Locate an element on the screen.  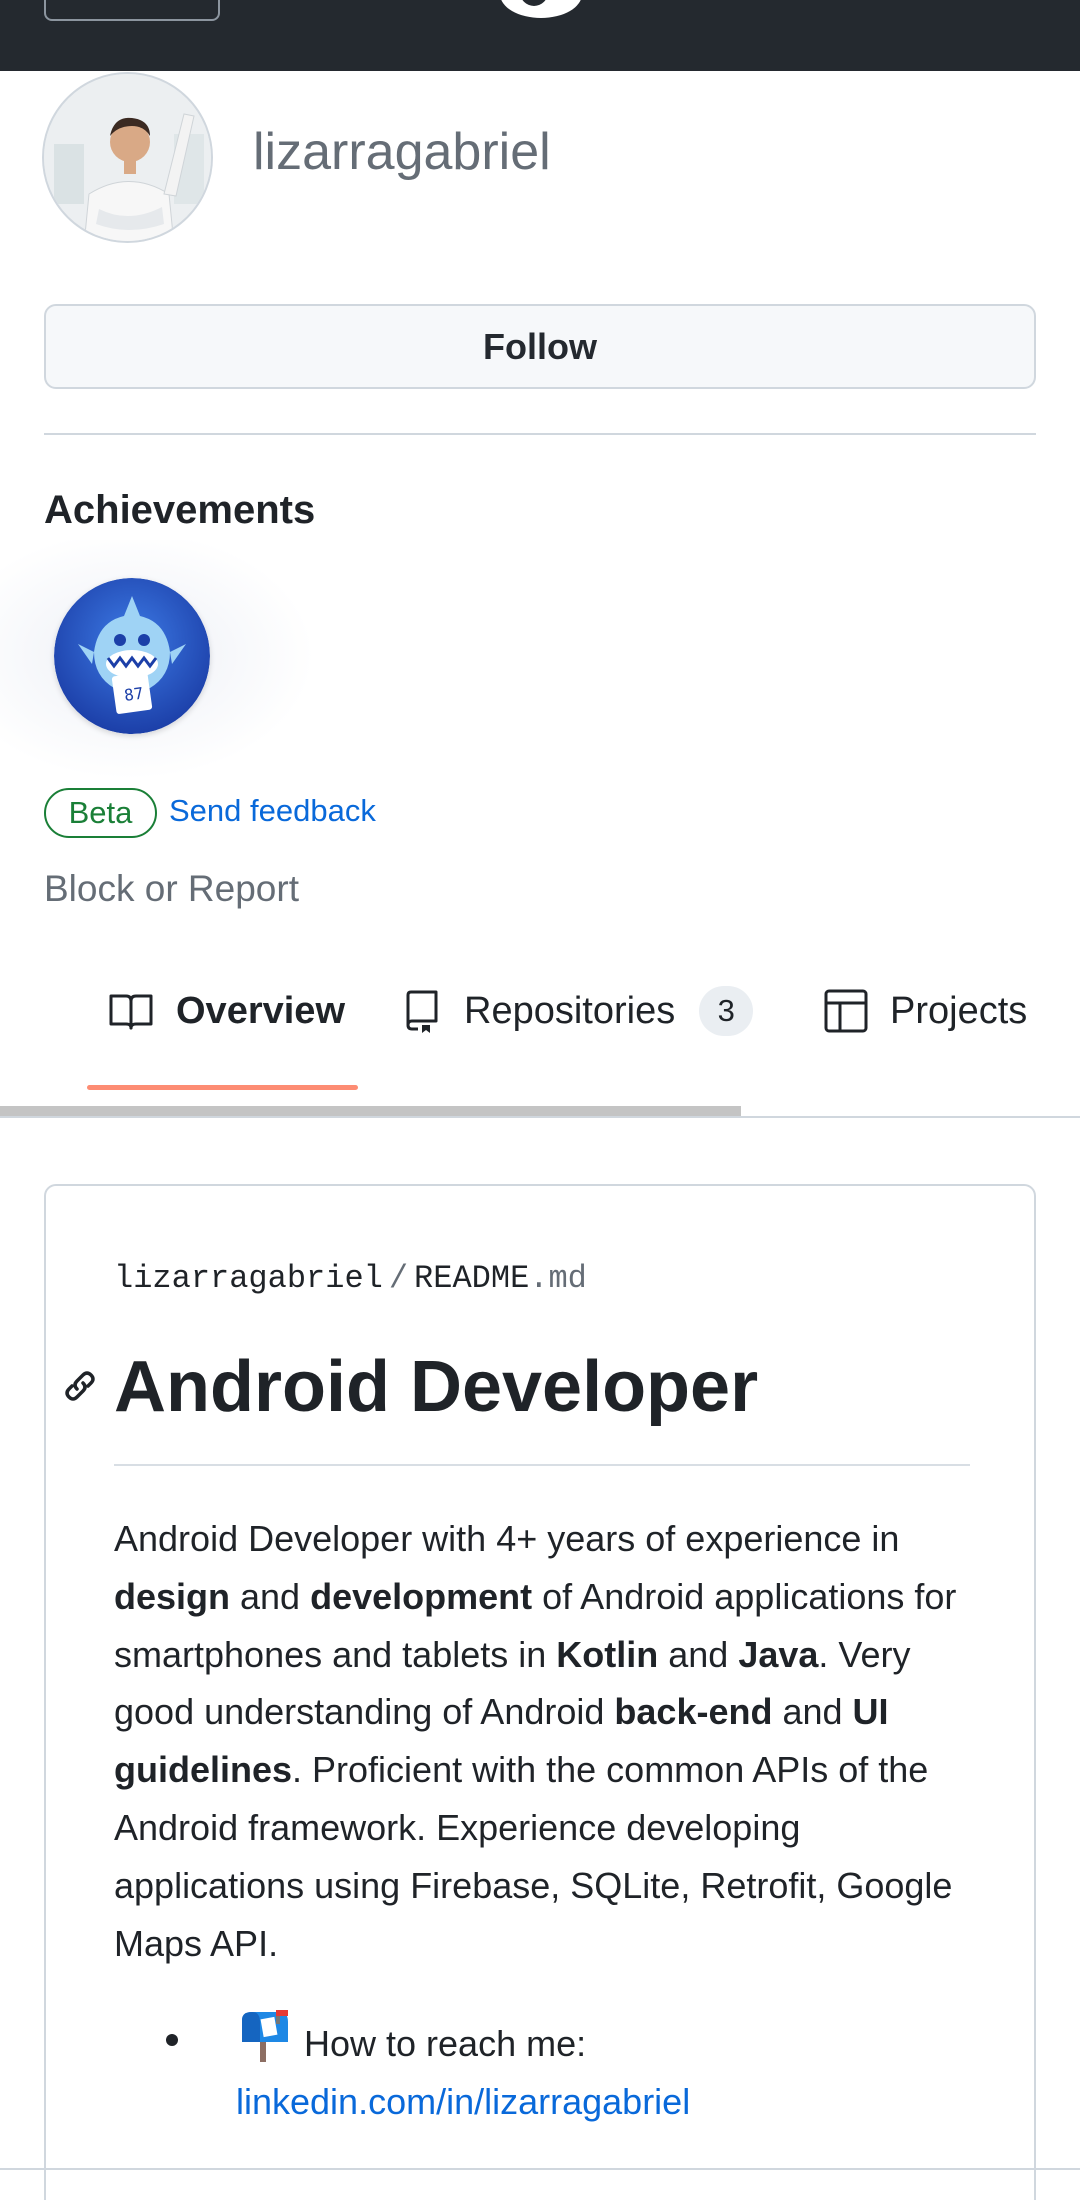
repositories-count-badge: 3 is located at coordinates (726, 1011).